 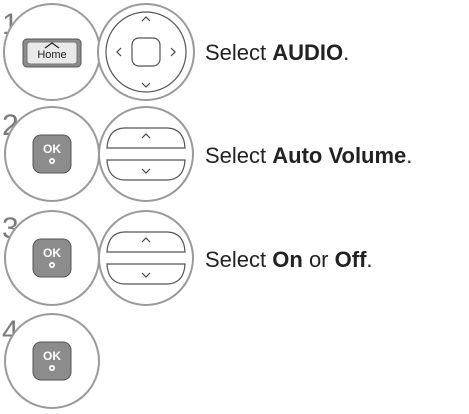 I want to click on step-3-instruction: Select On or Off., so click(x=289, y=259).